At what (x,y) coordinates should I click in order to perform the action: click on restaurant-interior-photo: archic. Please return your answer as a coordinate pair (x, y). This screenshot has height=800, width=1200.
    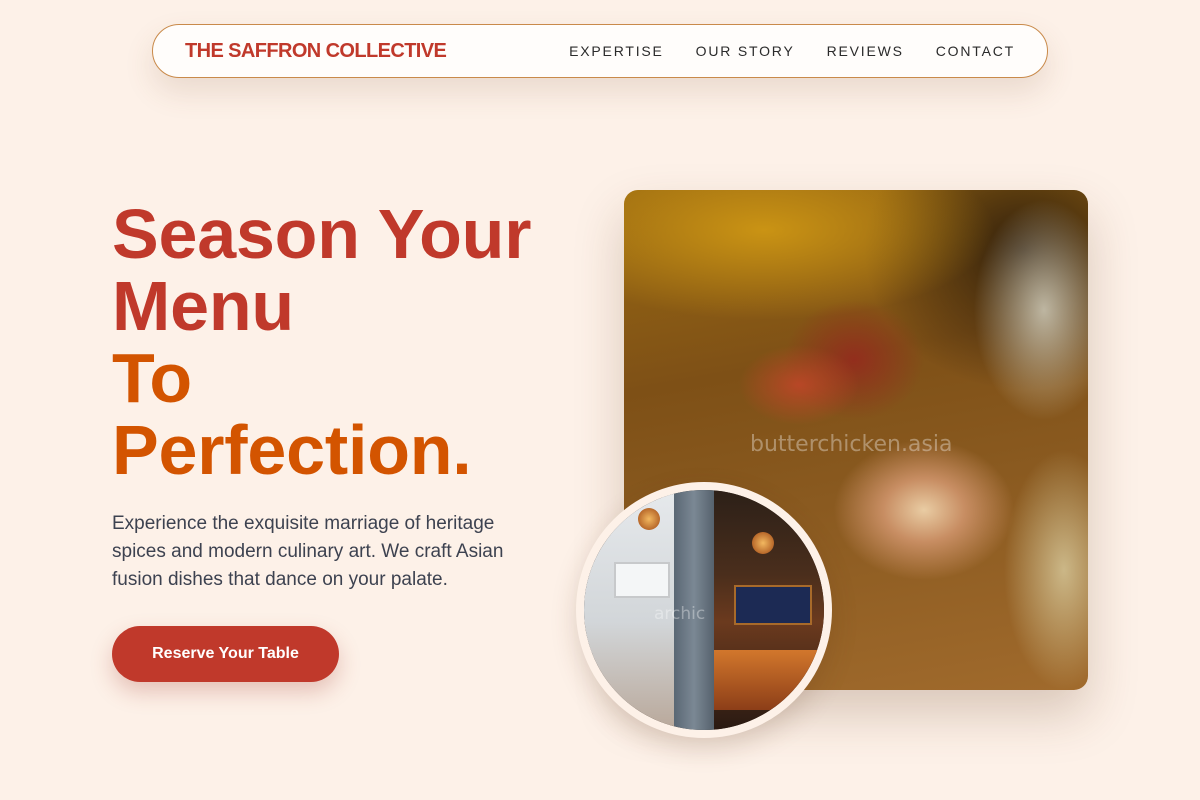
    Looking at the image, I should click on (704, 610).